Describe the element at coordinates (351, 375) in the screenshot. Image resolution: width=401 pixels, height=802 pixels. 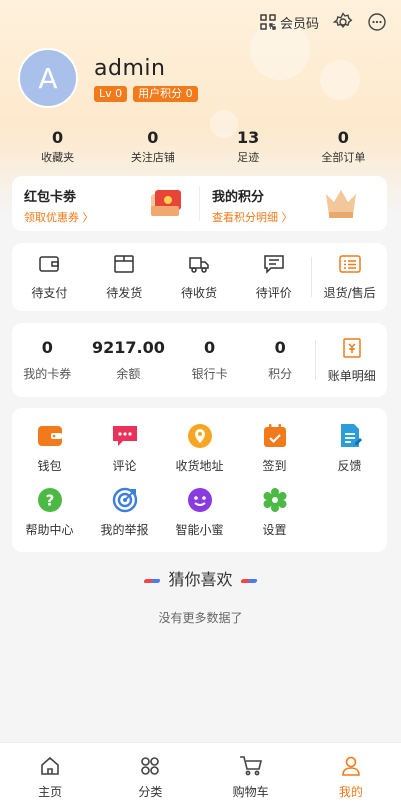
I see `bill-label: 账单明细` at that location.